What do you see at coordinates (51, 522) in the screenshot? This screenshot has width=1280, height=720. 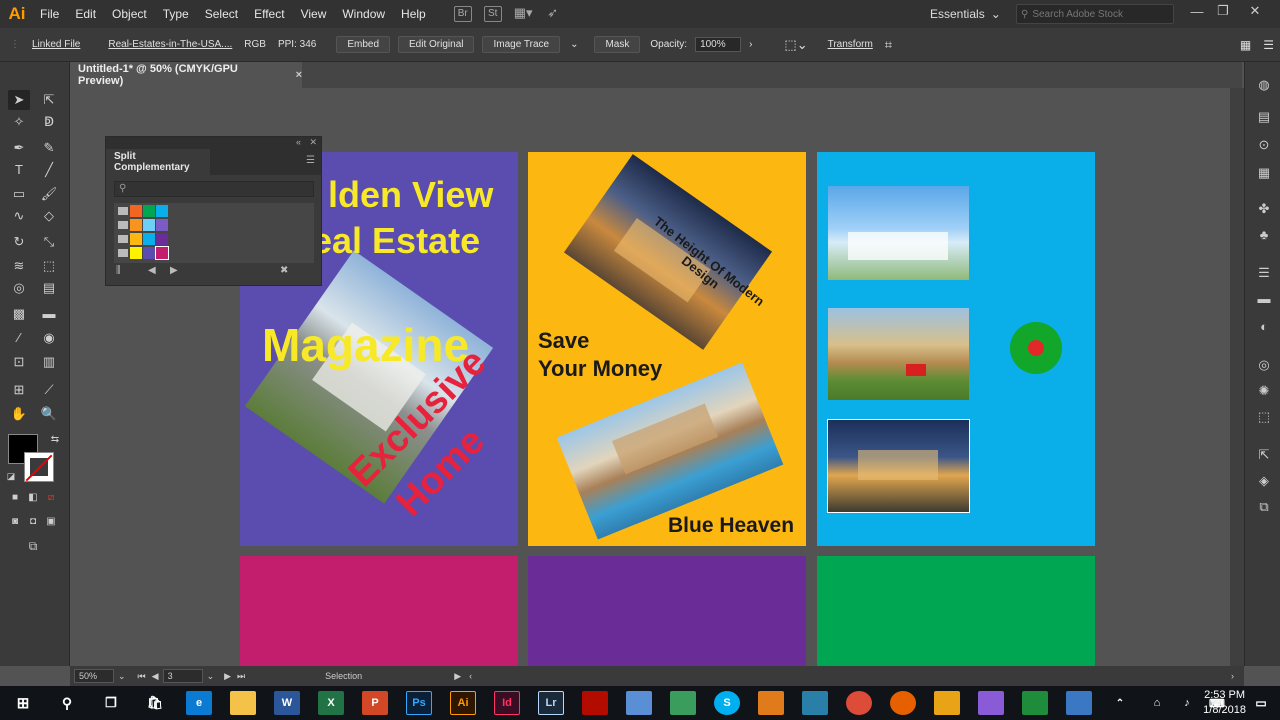 I see `draw-inside-icon: ▣` at bounding box center [51, 522].